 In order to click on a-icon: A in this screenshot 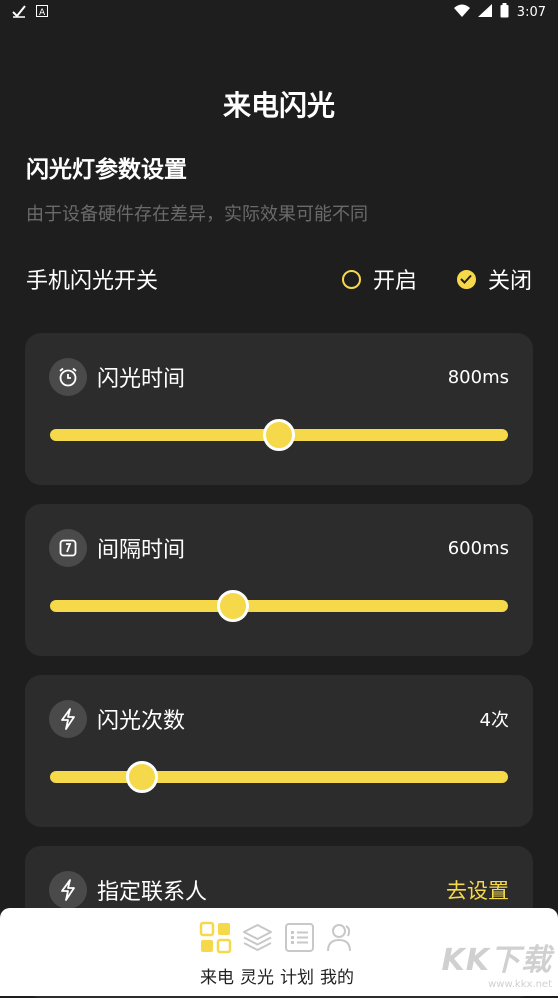, I will do `click(42, 12)`.